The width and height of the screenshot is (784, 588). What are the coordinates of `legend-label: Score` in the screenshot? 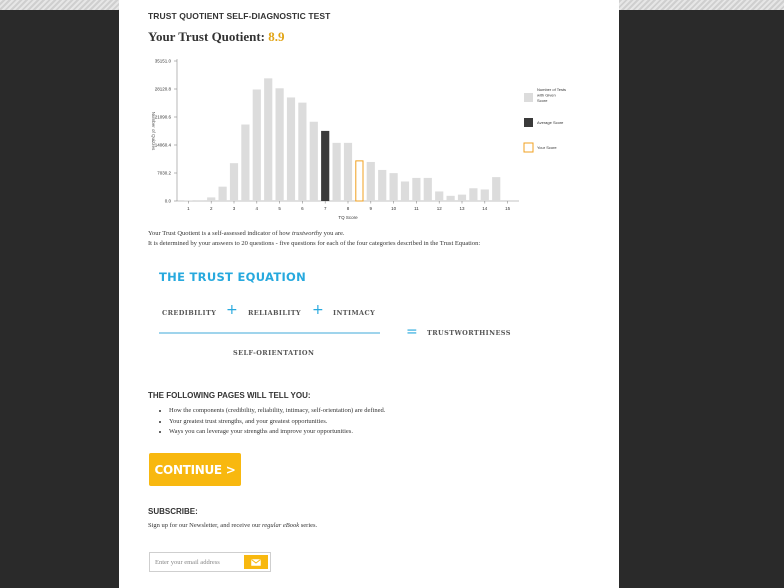 It's located at (542, 100).